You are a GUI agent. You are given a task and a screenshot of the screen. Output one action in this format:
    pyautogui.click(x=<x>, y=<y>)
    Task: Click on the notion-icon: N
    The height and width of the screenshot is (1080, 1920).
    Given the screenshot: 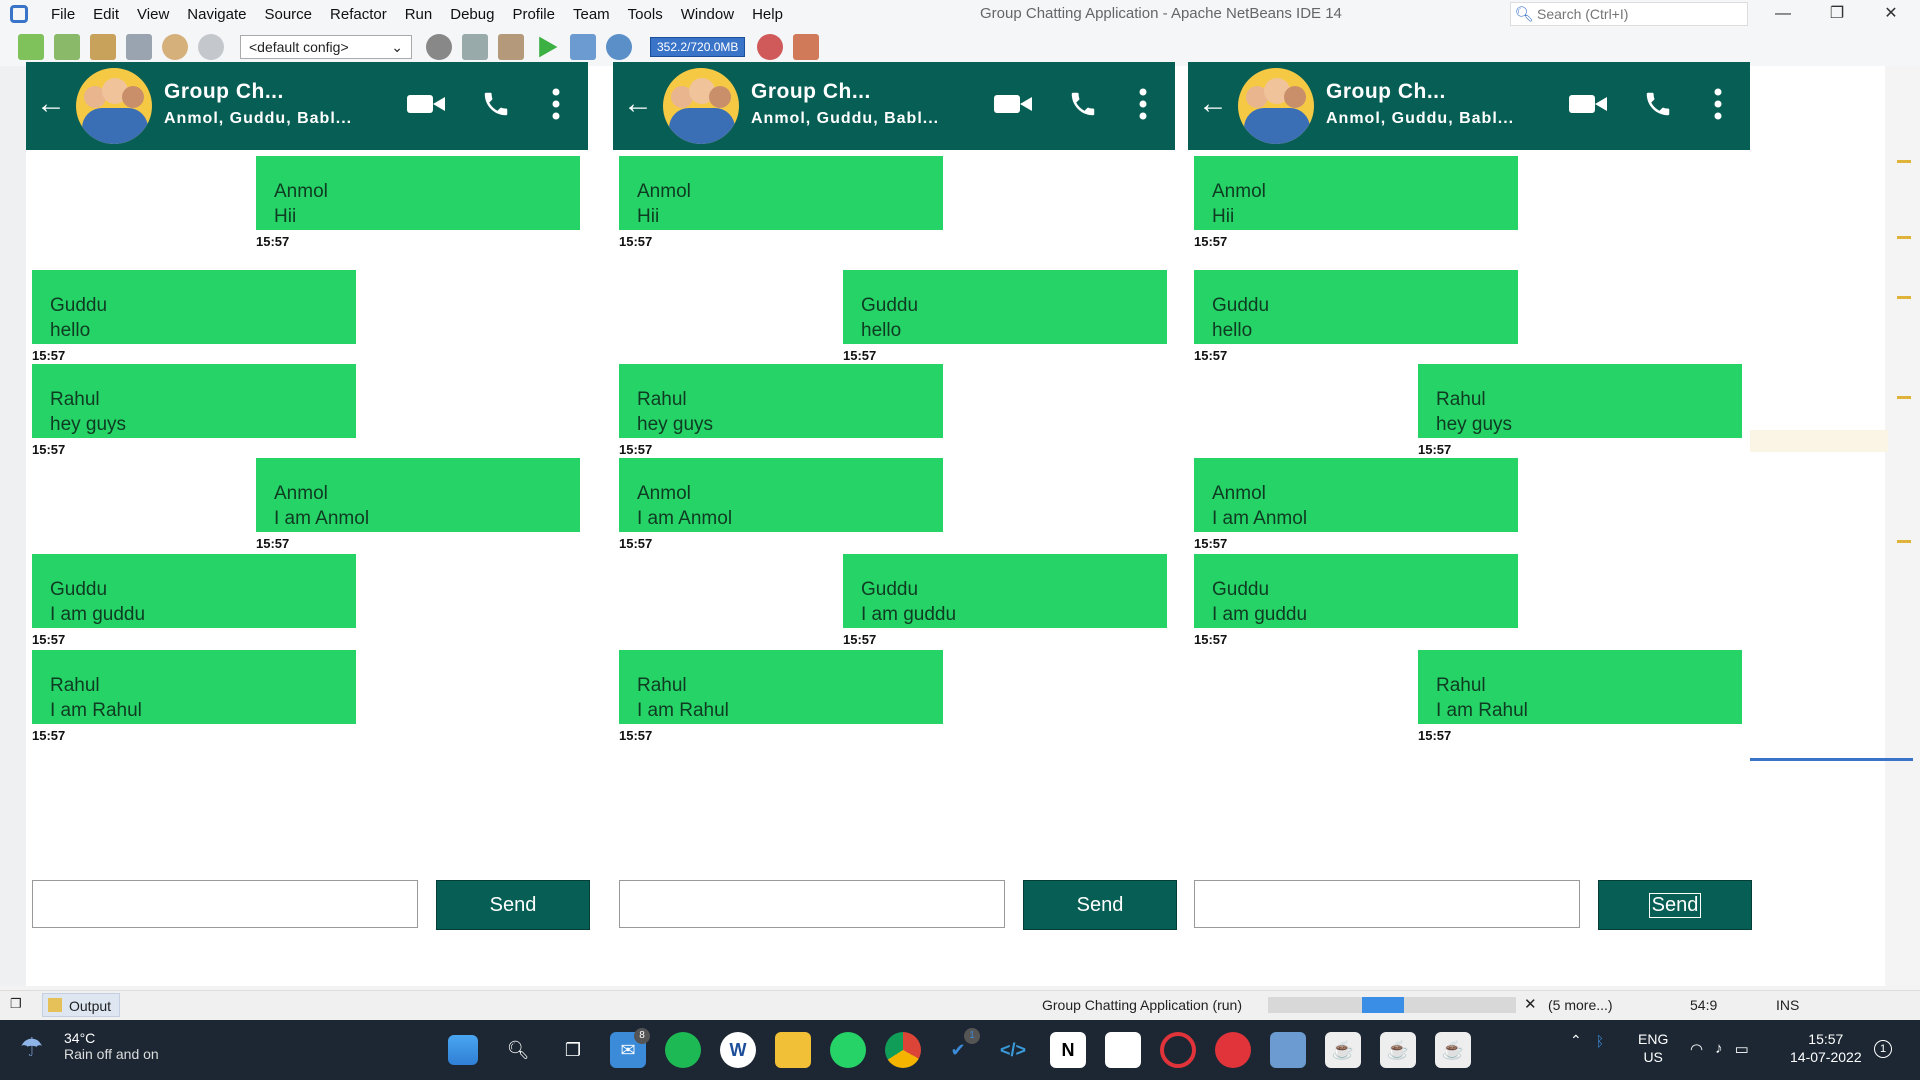 What is the action you would take?
    pyautogui.click(x=1068, y=1050)
    